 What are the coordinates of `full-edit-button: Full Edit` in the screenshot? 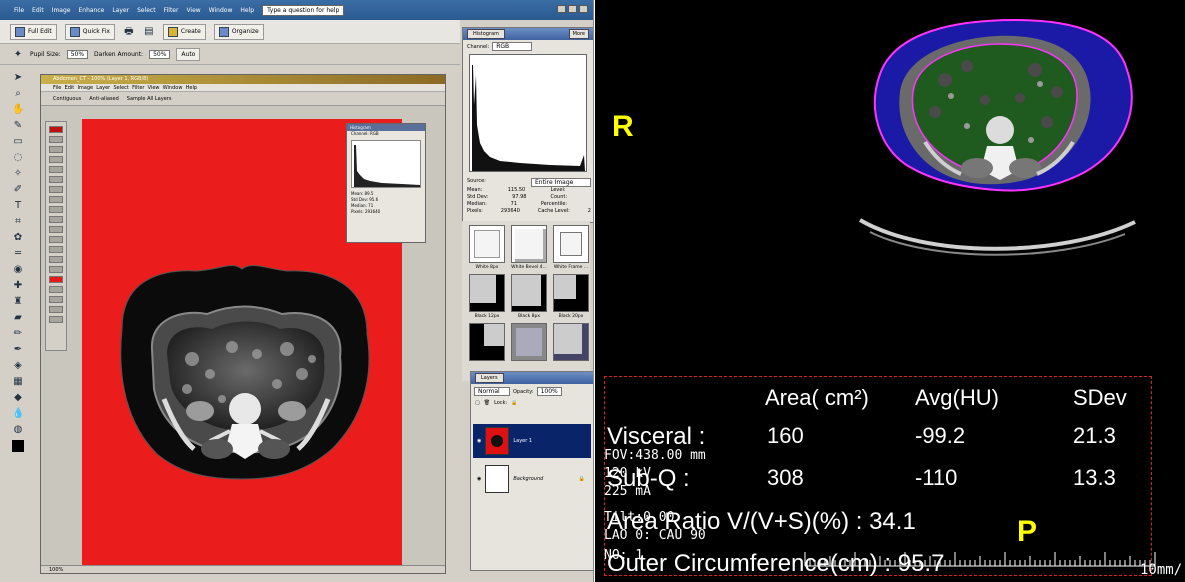 It's located at (33, 31).